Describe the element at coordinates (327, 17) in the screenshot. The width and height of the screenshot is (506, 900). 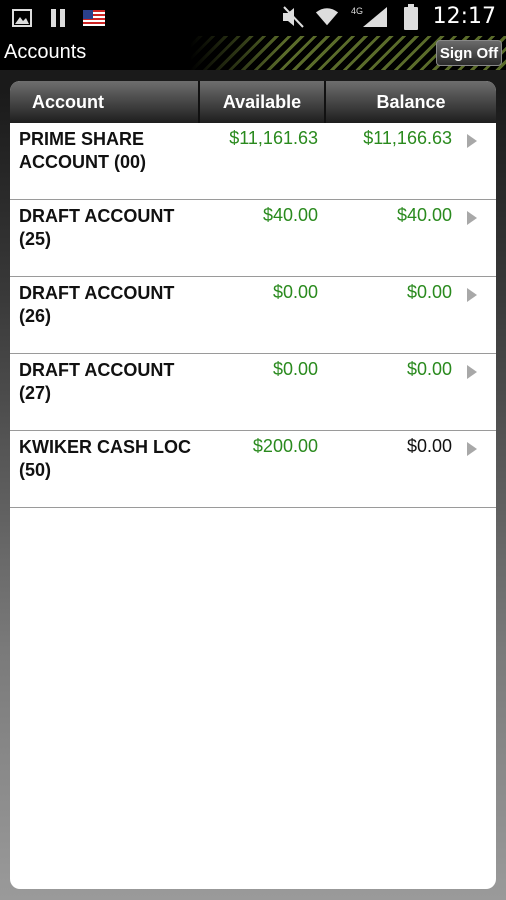
I see `wifi-icon` at that location.